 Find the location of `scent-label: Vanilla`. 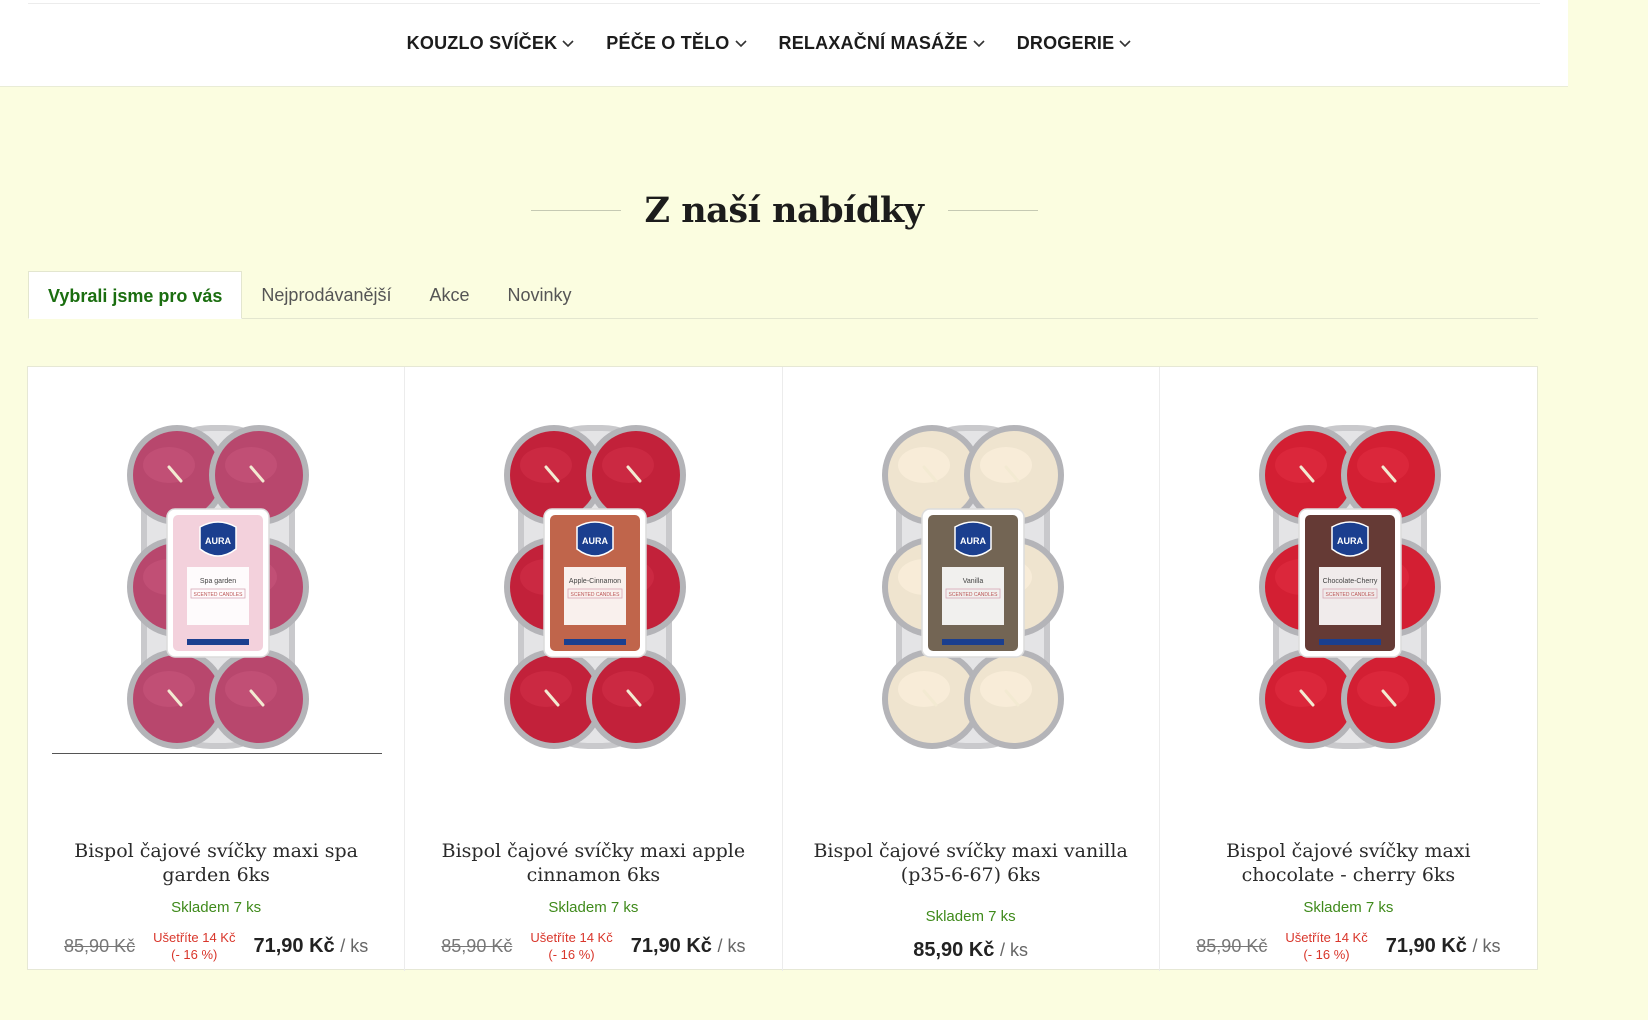

scent-label: Vanilla is located at coordinates (972, 581).